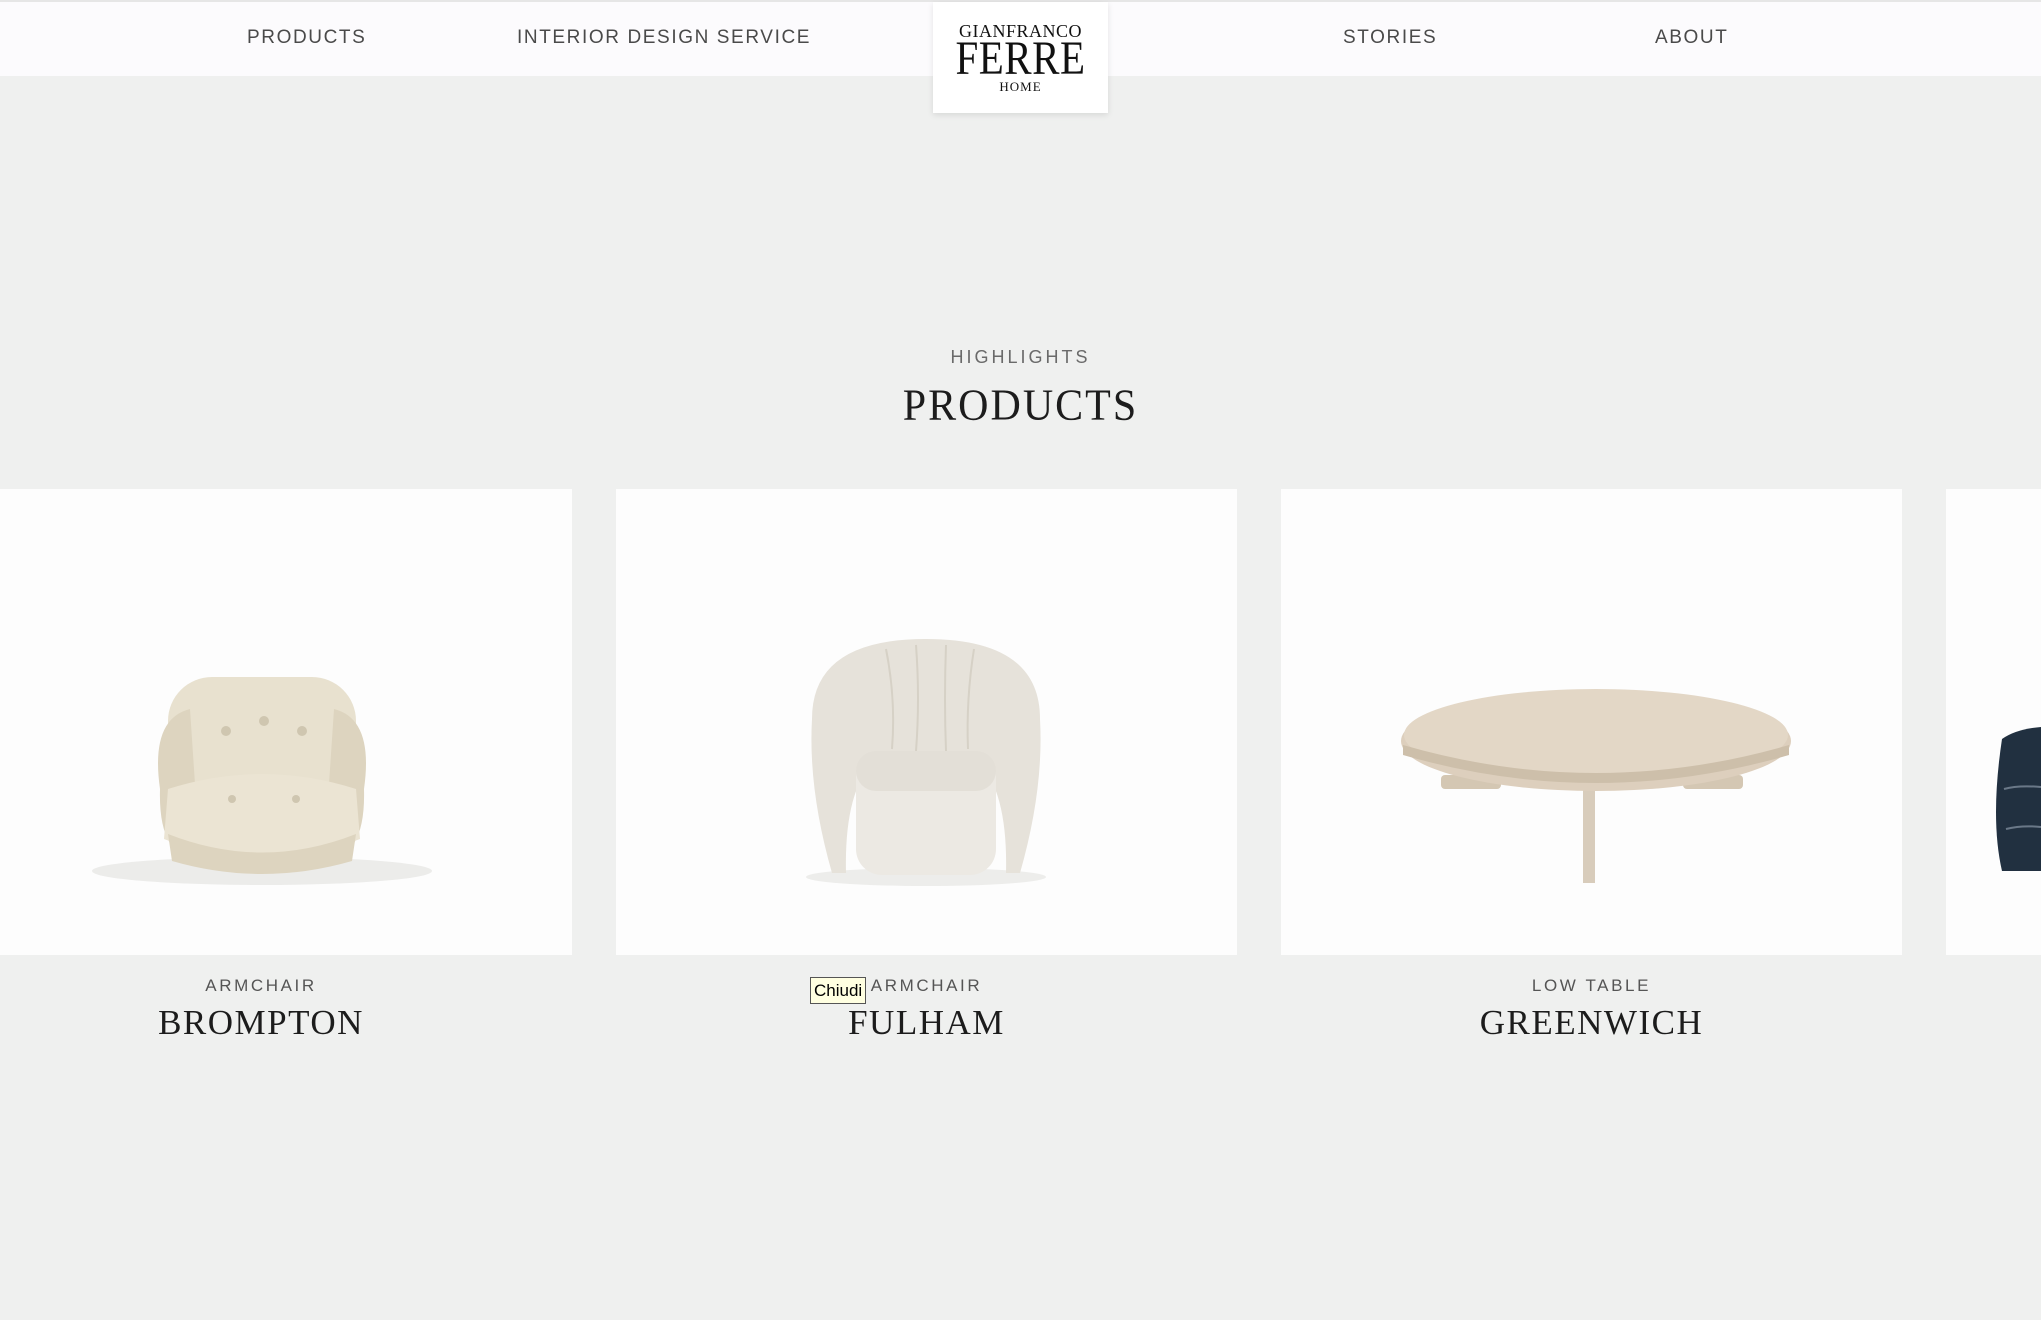  I want to click on product-category-greenwich: LOW TABLE, so click(1591, 985).